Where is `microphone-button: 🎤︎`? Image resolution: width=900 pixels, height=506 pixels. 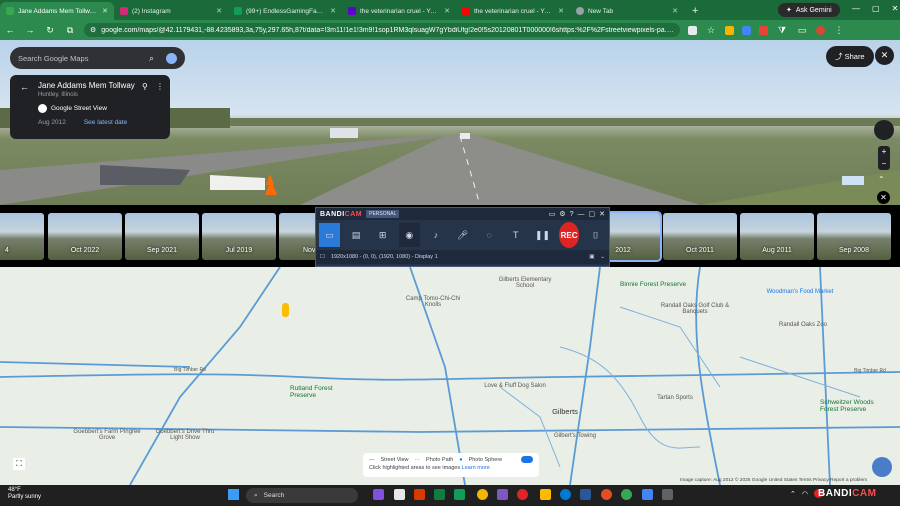 microphone-button: 🎤︎ is located at coordinates (462, 235).